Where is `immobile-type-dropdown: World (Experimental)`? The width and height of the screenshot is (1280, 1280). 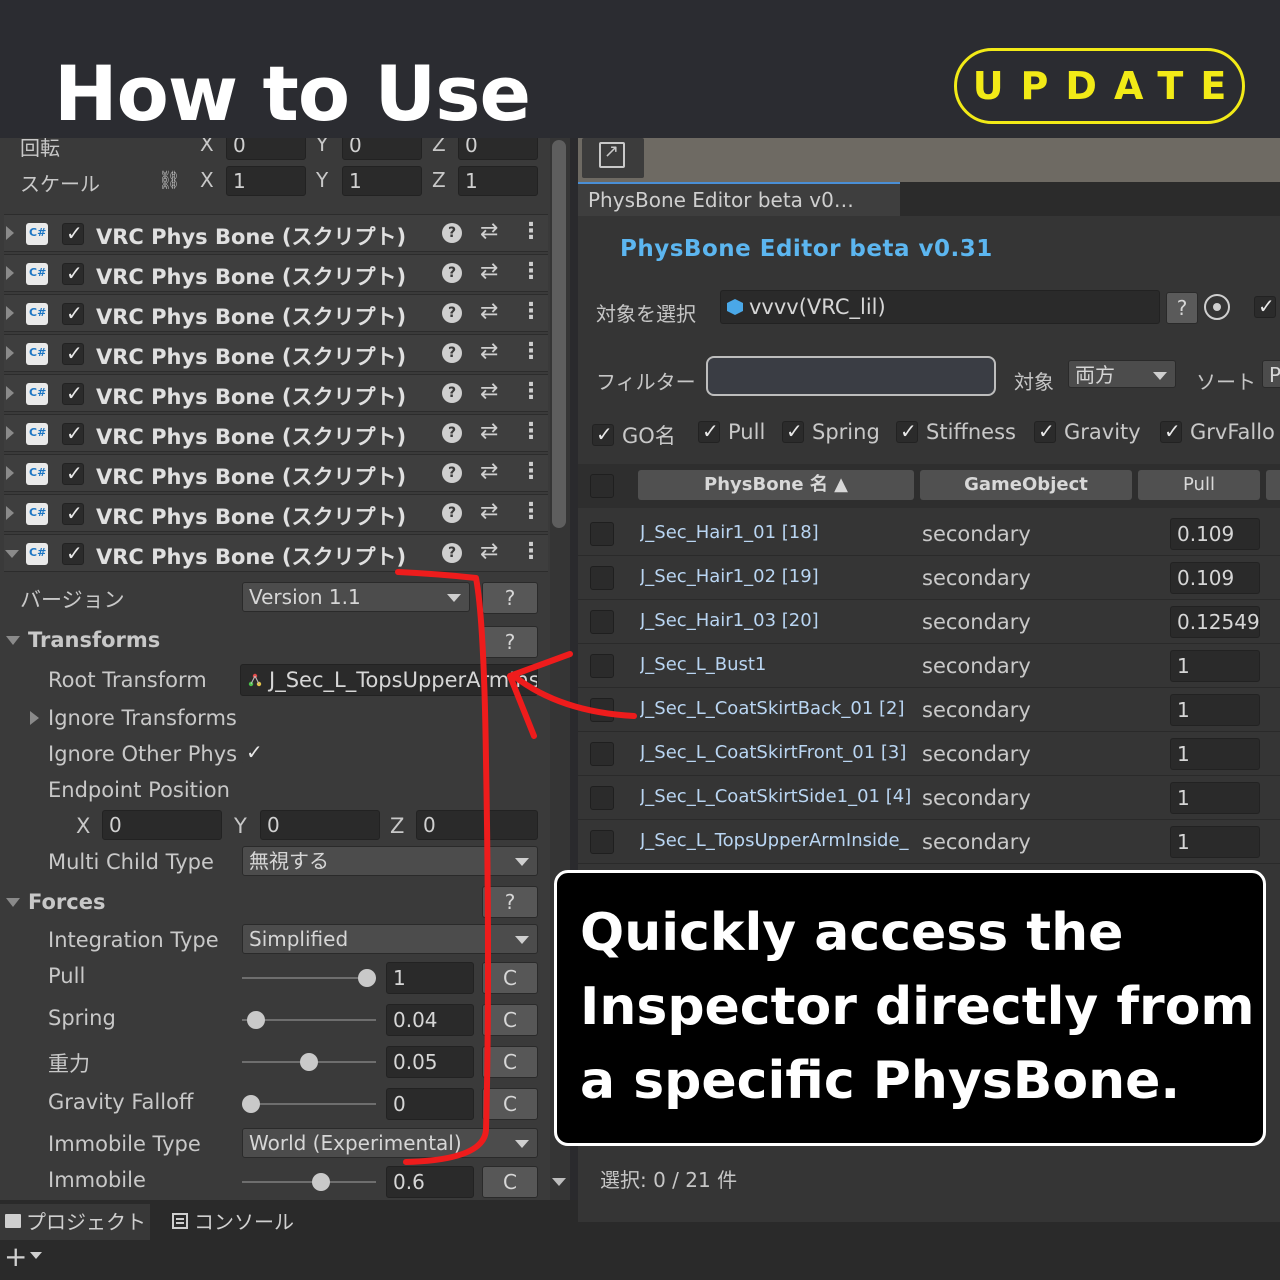
immobile-type-dropdown: World (Experimental) is located at coordinates (390, 1143).